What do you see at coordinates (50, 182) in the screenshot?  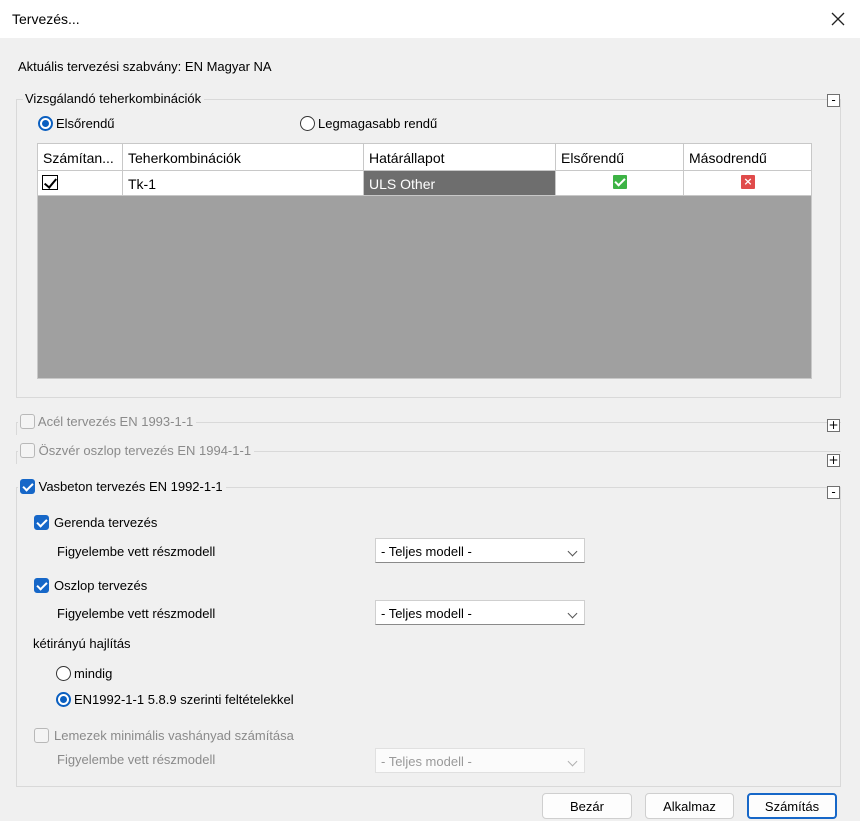 I see `row-checkbox` at bounding box center [50, 182].